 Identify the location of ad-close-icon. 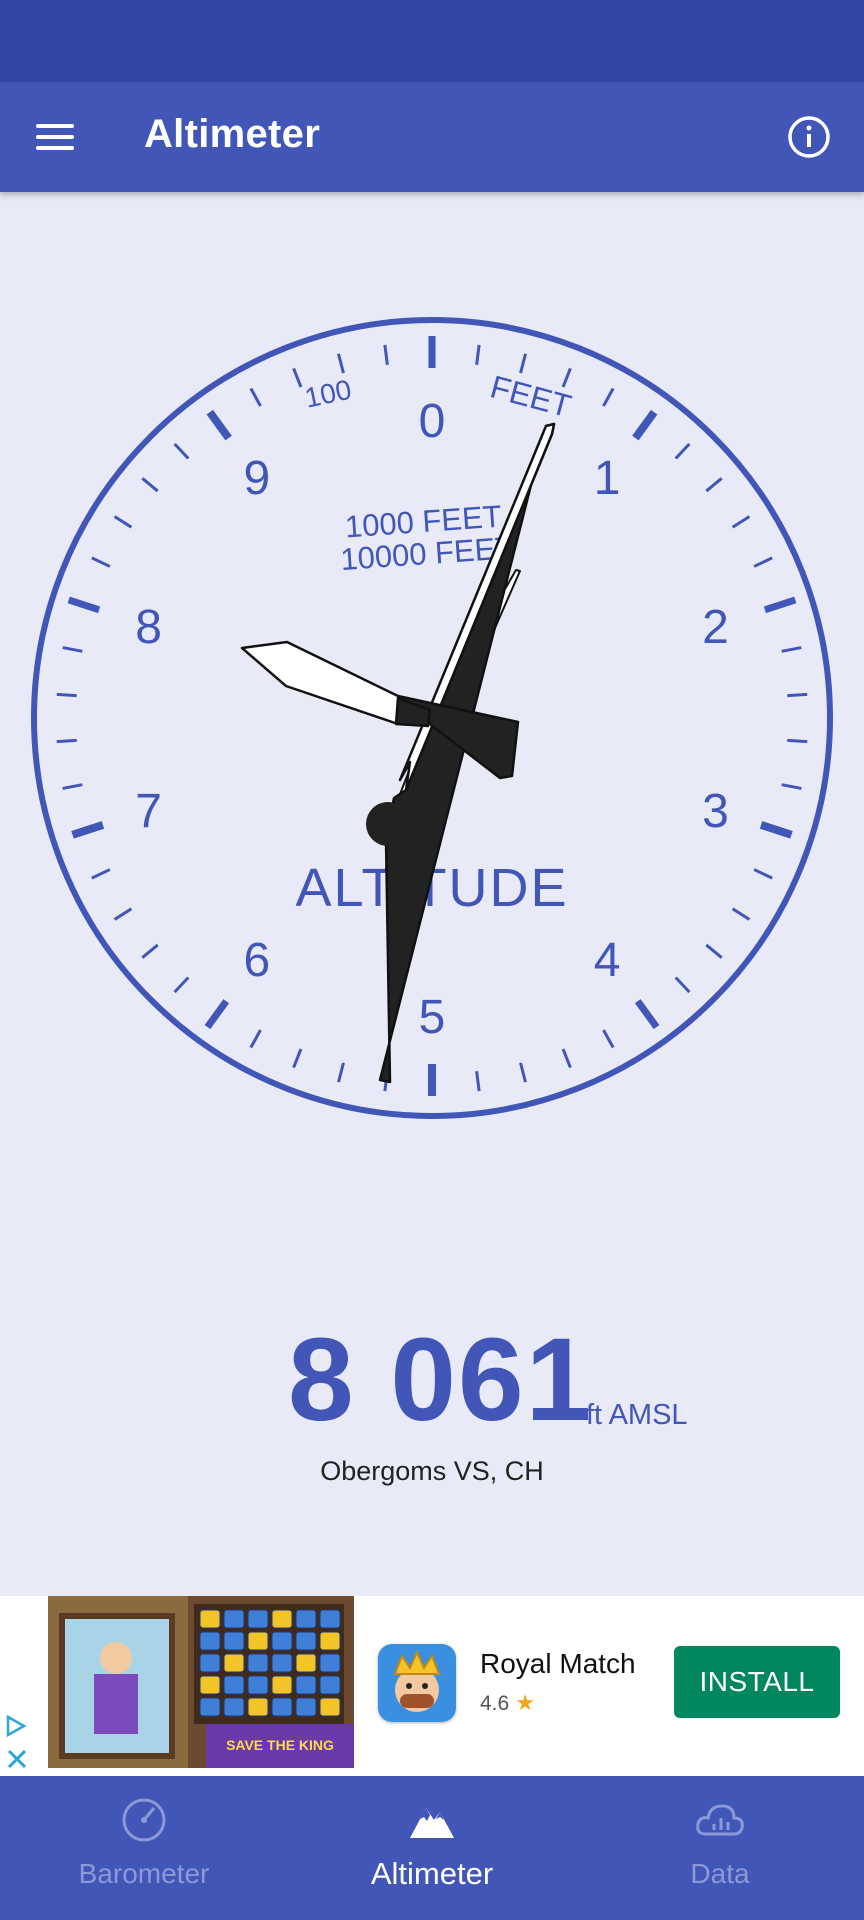
(17, 1759).